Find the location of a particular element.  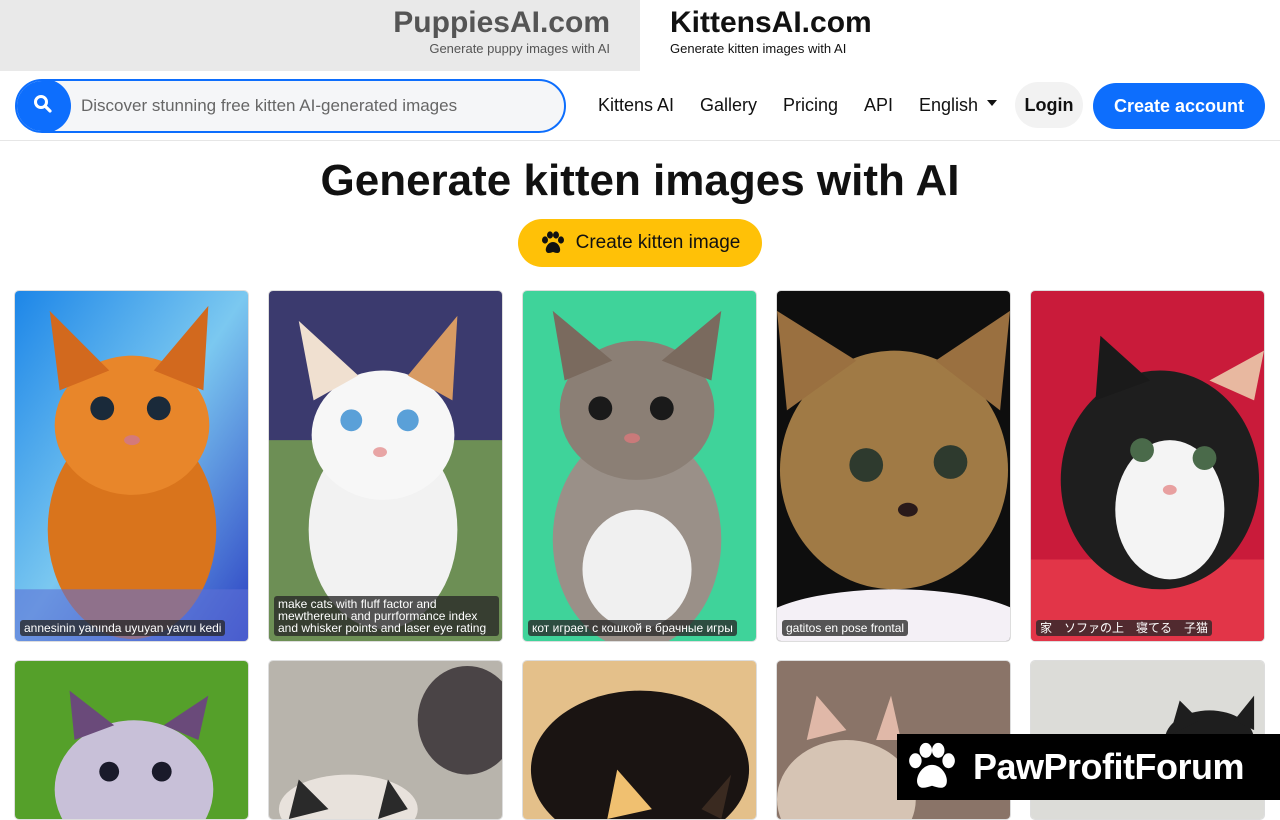

image-caption: 家 ソファの上 寝てる 子猫 is located at coordinates (1124, 628).